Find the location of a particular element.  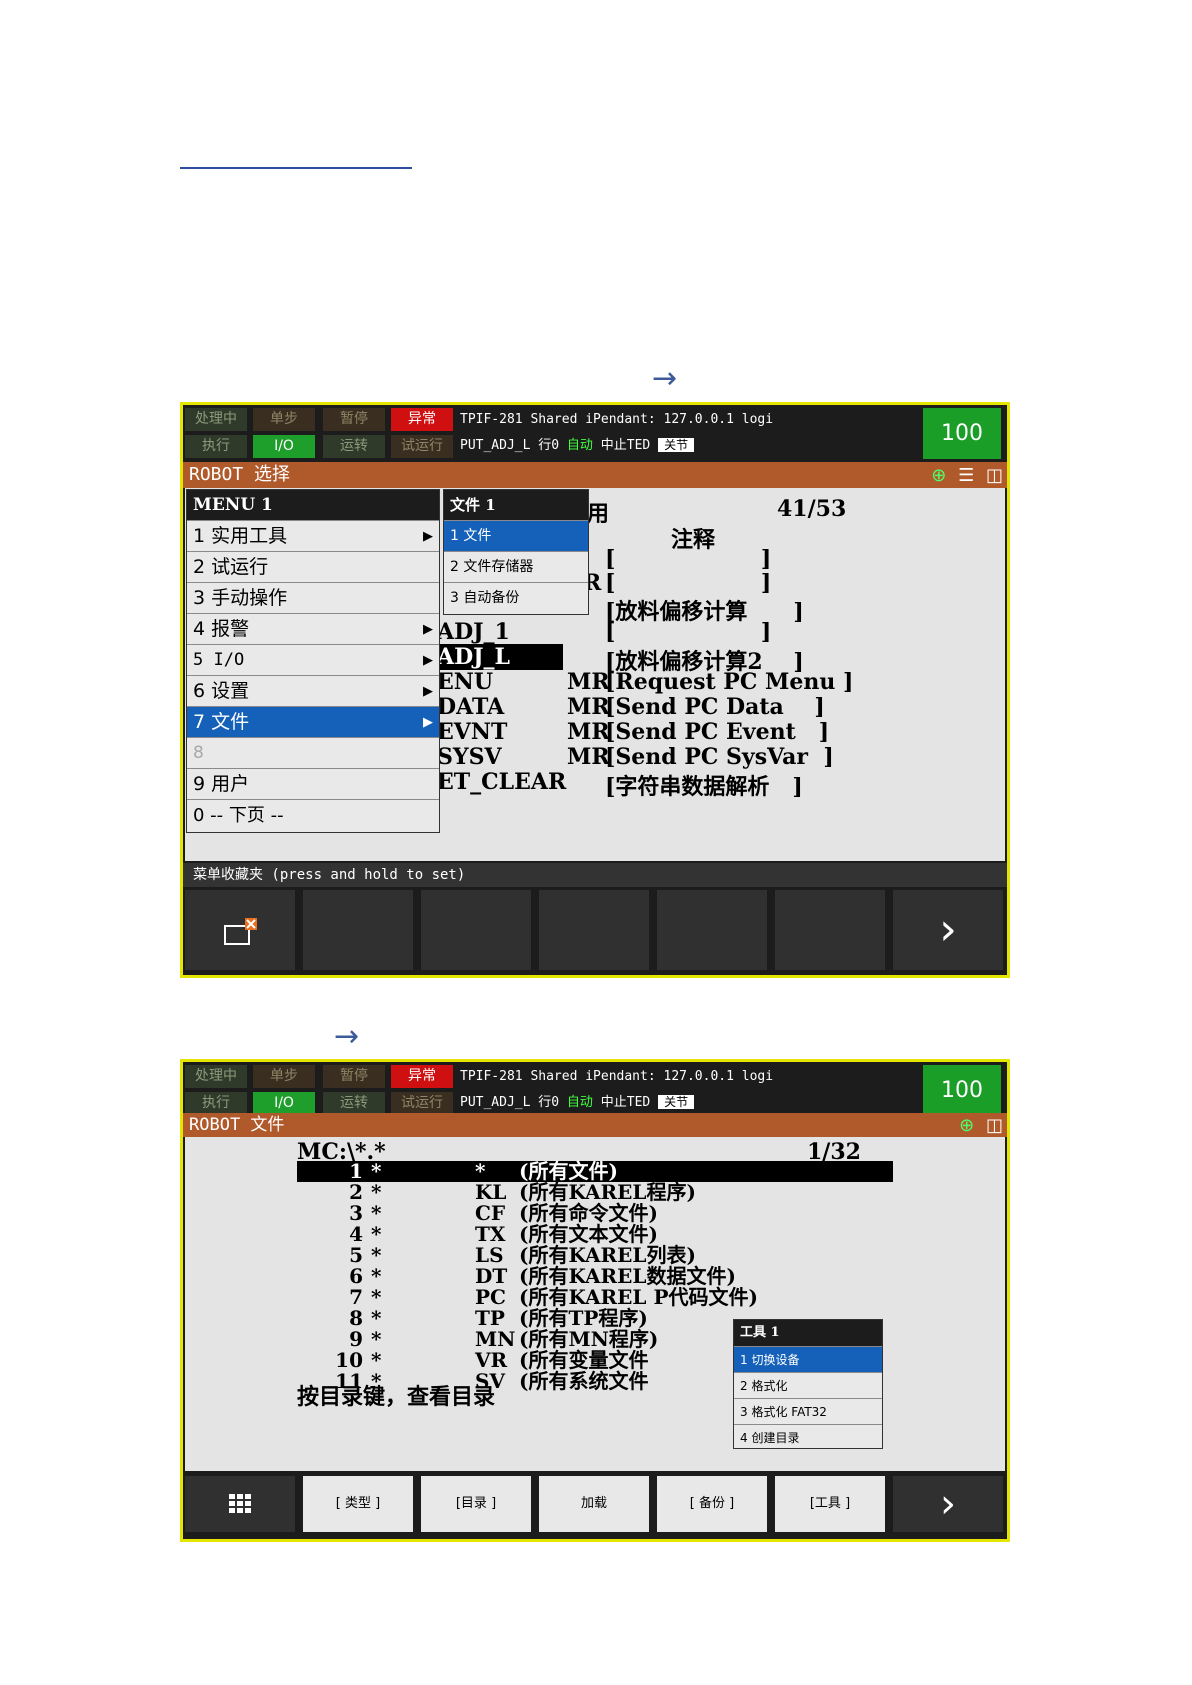

fkey-menu-grid is located at coordinates (240, 1504).